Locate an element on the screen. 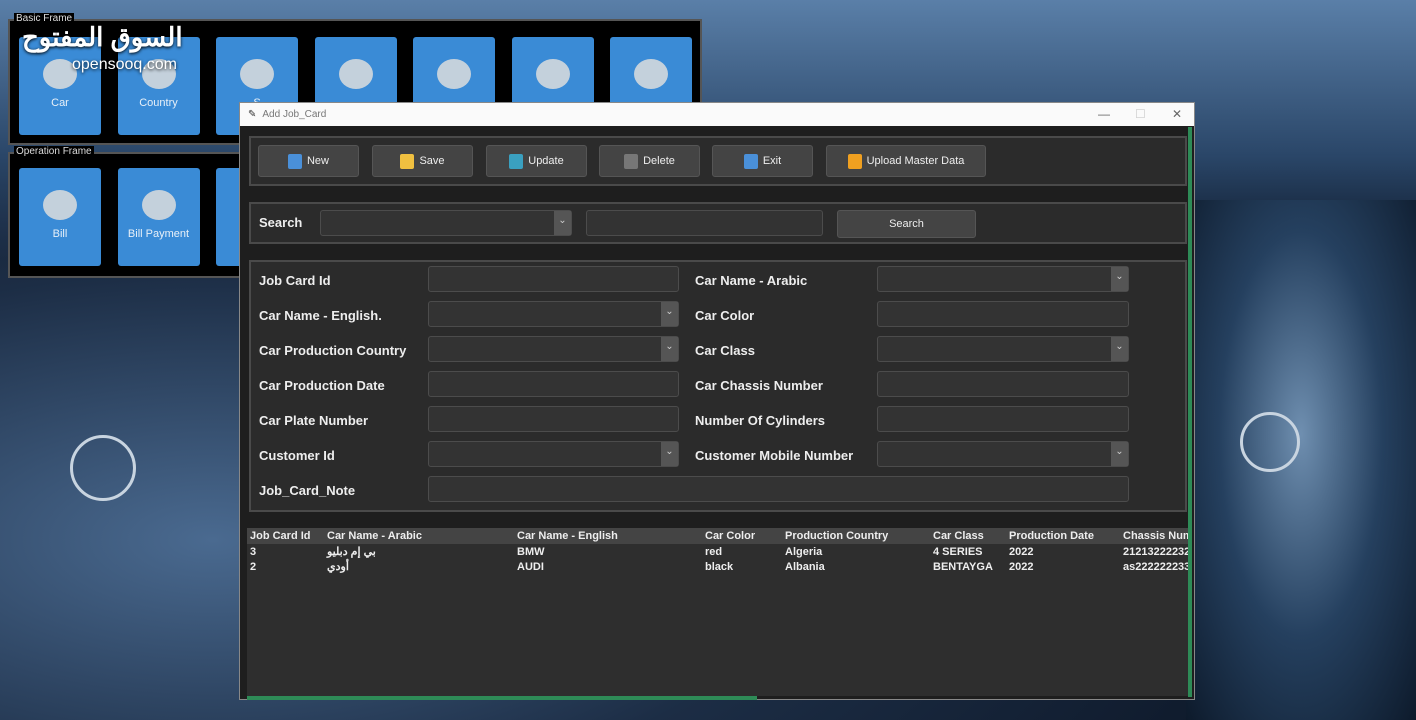  new-button: New is located at coordinates (308, 161).